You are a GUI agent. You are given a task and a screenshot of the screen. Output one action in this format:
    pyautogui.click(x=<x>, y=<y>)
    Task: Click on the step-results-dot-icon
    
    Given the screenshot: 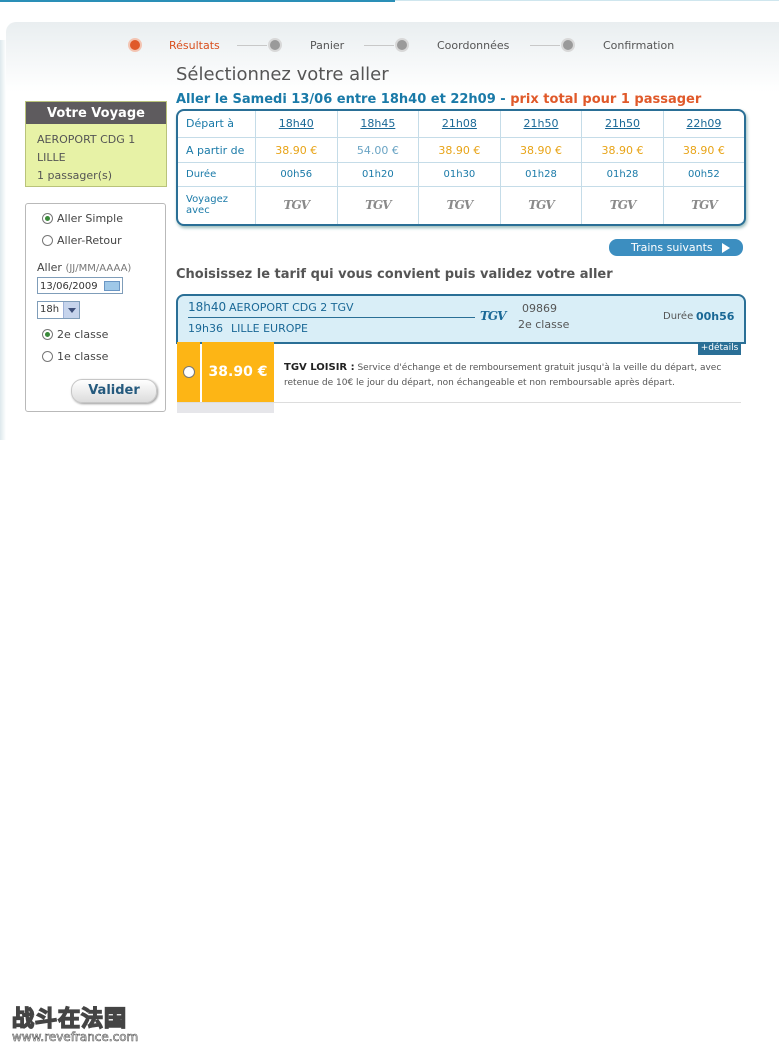 What is the action you would take?
    pyautogui.click(x=135, y=45)
    